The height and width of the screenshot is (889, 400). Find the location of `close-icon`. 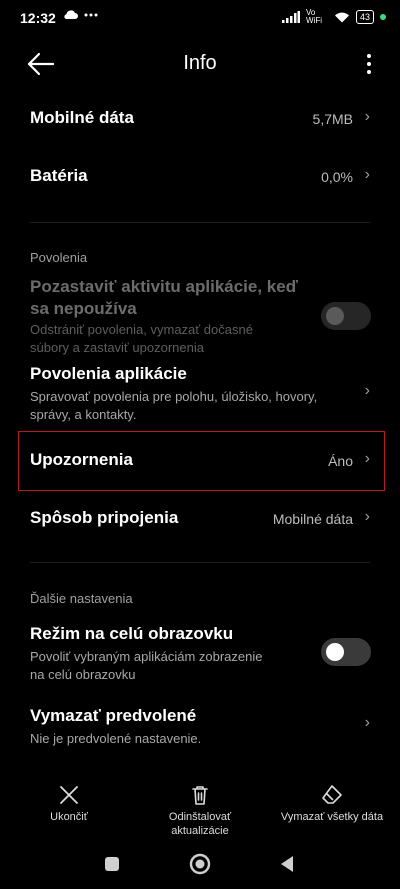

close-icon is located at coordinates (69, 795).